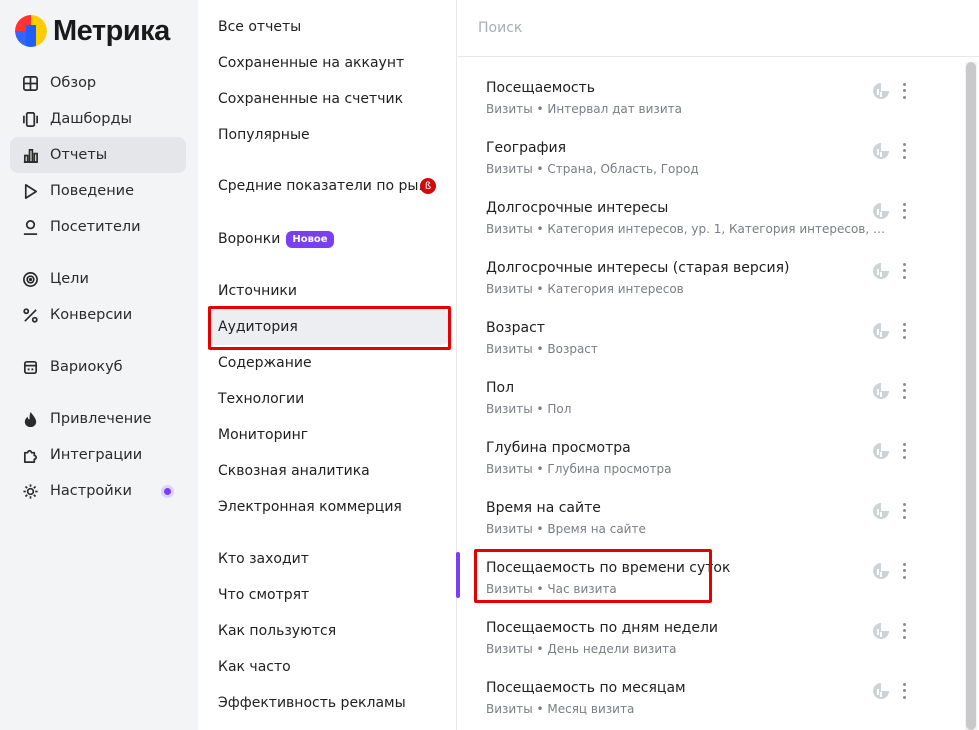 The width and height of the screenshot is (979, 730). I want to click on sidebar-item-conversions: Конверсии, so click(98, 315).